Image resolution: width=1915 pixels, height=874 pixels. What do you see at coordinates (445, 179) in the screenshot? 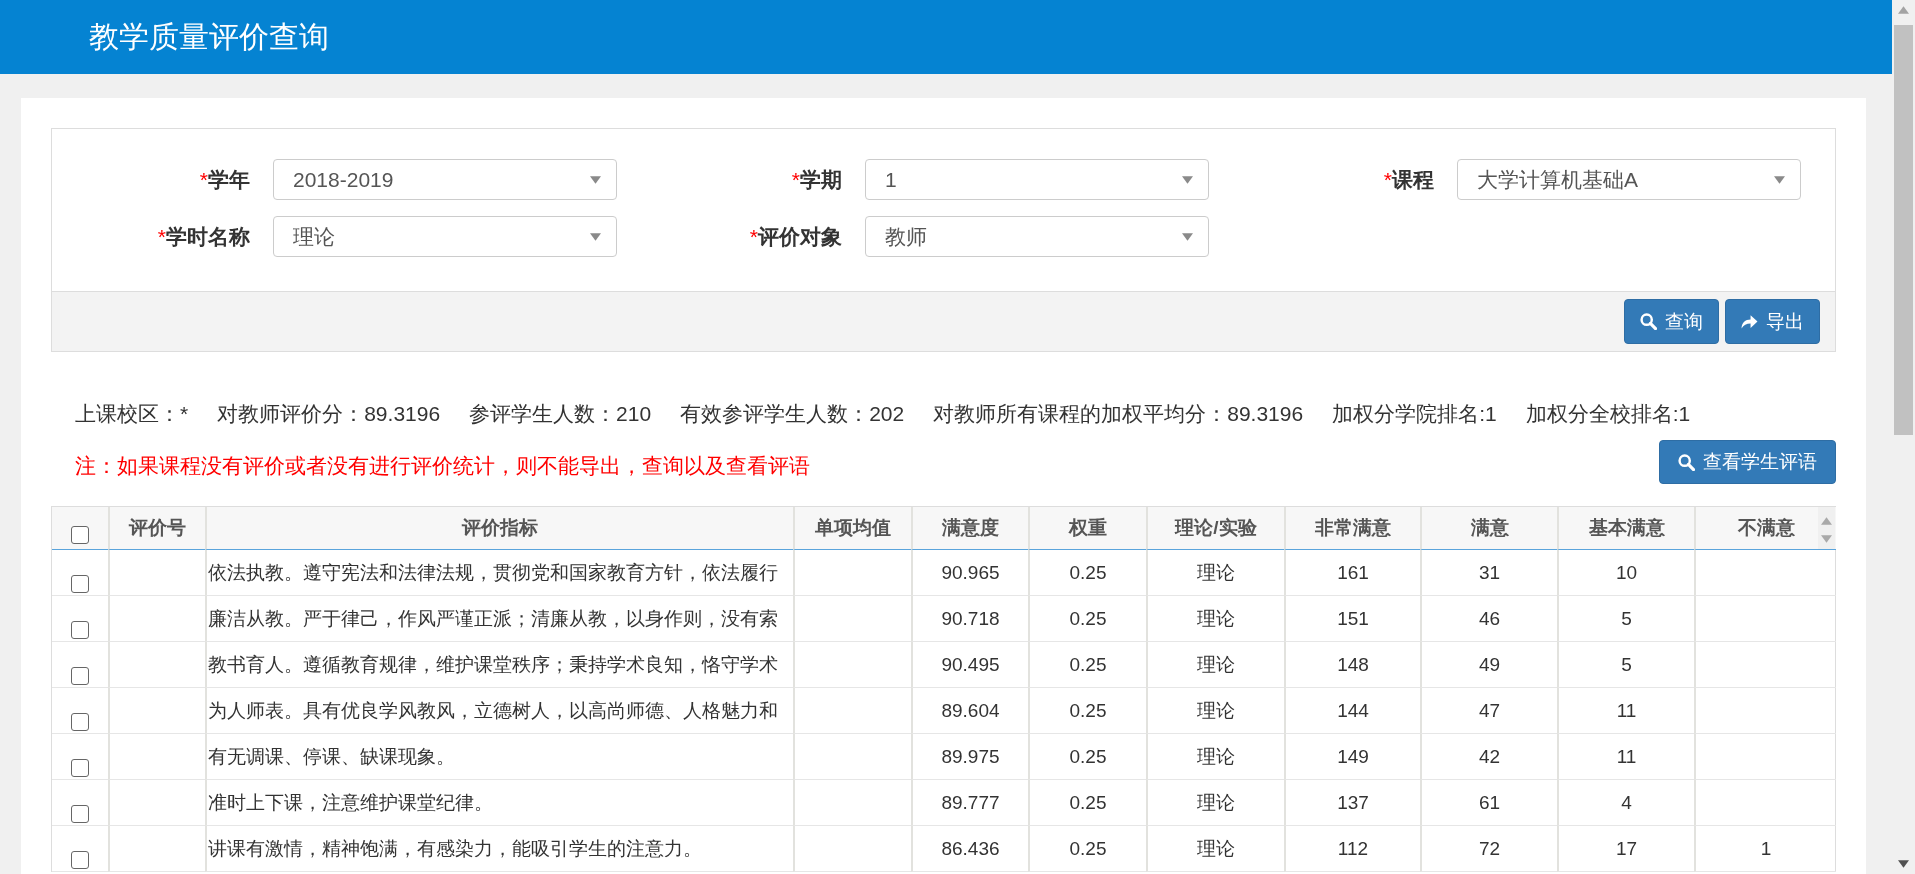
I see `select-field: 2018-2019` at bounding box center [445, 179].